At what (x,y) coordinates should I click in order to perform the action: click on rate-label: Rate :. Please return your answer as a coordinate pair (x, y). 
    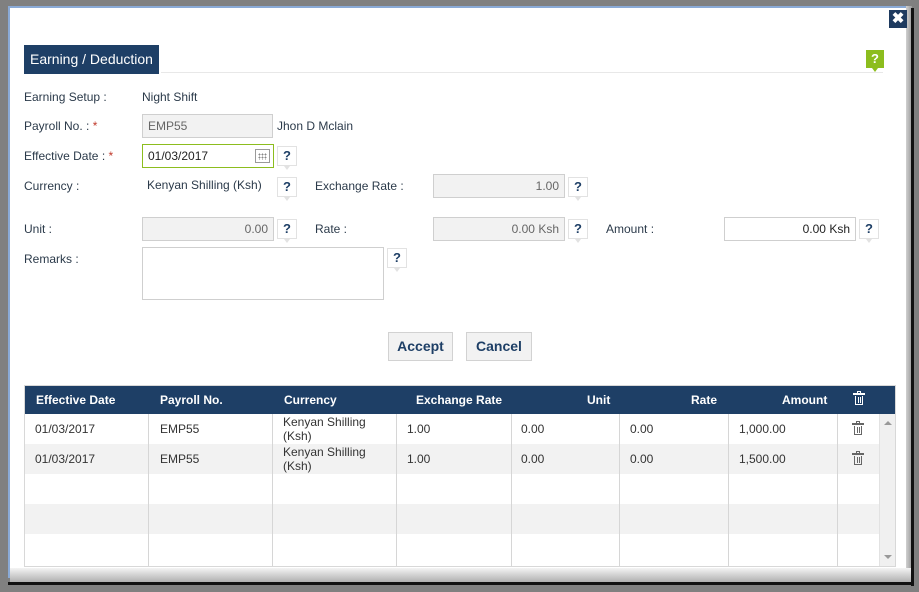
    Looking at the image, I should click on (331, 229).